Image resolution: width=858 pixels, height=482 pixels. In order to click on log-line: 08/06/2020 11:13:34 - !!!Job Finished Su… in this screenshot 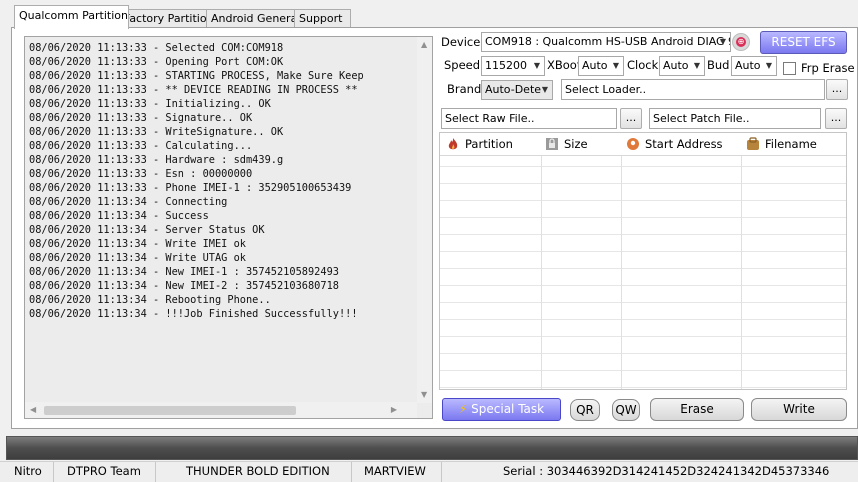, I will do `click(193, 314)`.